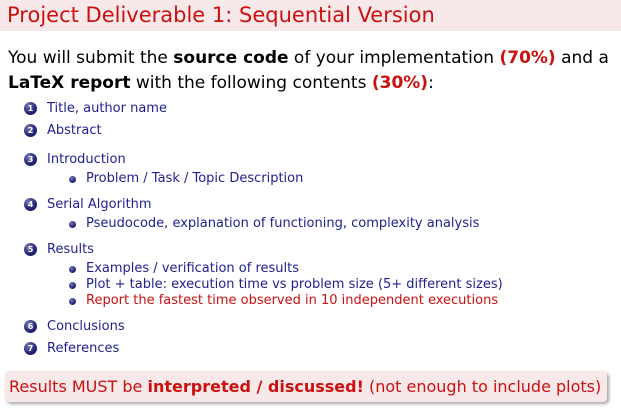 This screenshot has width=621, height=409. Describe the element at coordinates (30, 348) in the screenshot. I see `number-badge-icon: 7` at that location.